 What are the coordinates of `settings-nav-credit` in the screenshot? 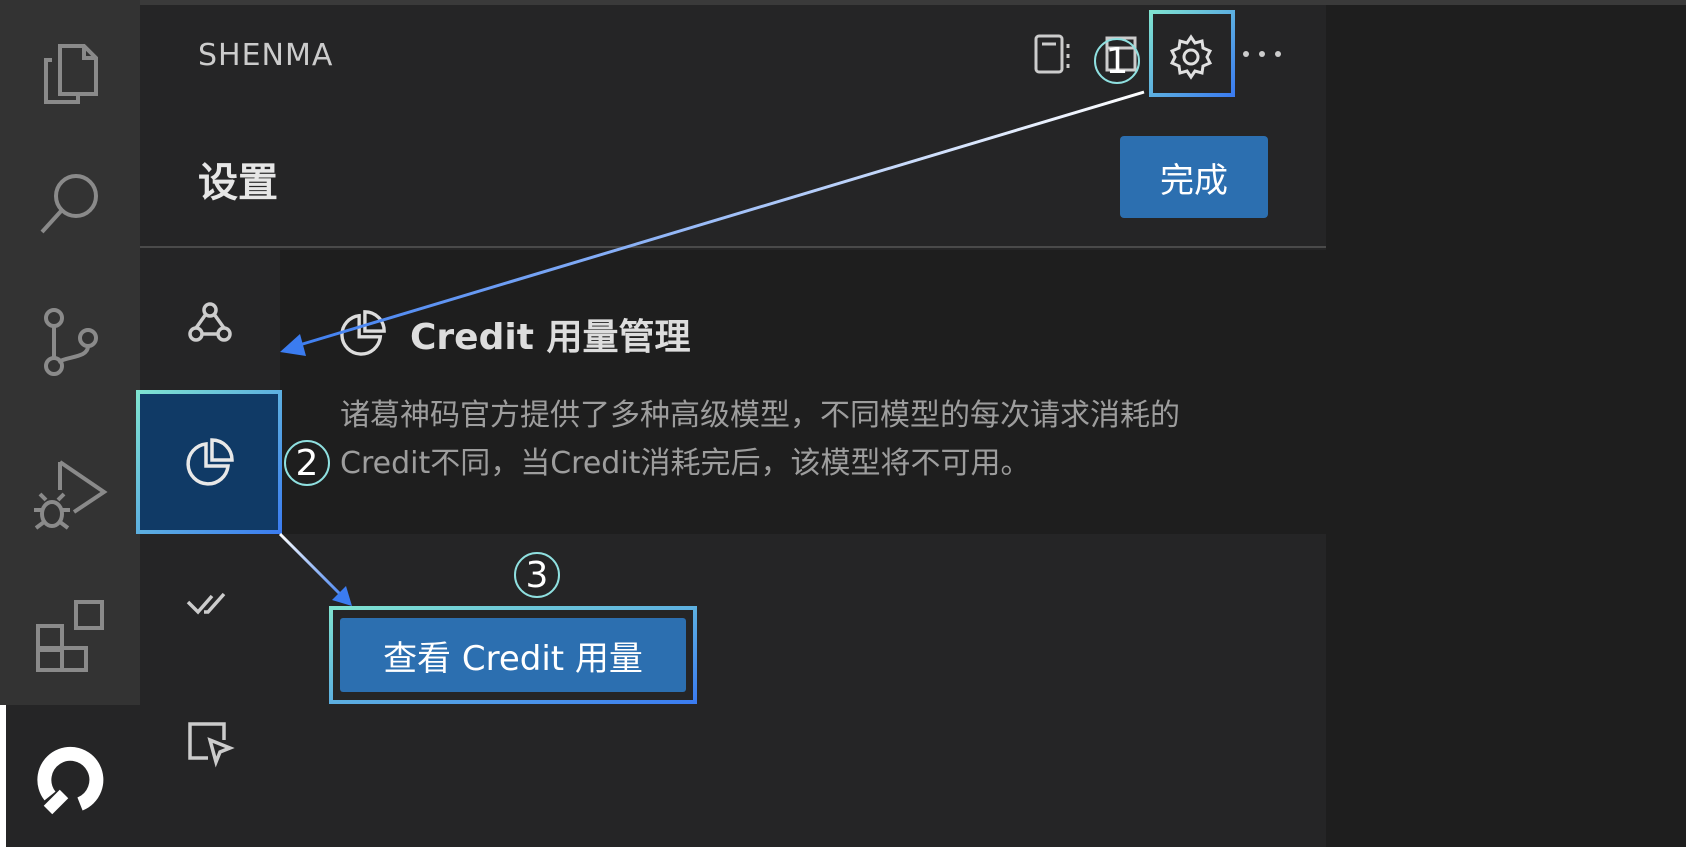 It's located at (210, 462).